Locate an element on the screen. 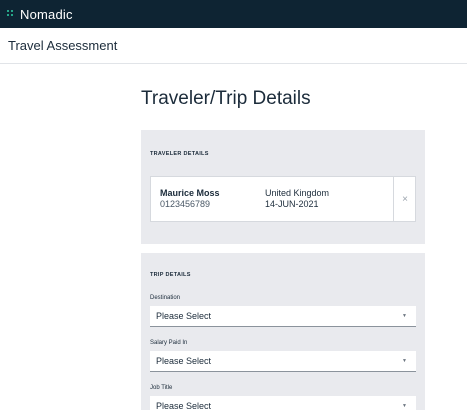 The height and width of the screenshot is (410, 467). job-title-value: Please Select is located at coordinates (184, 405).